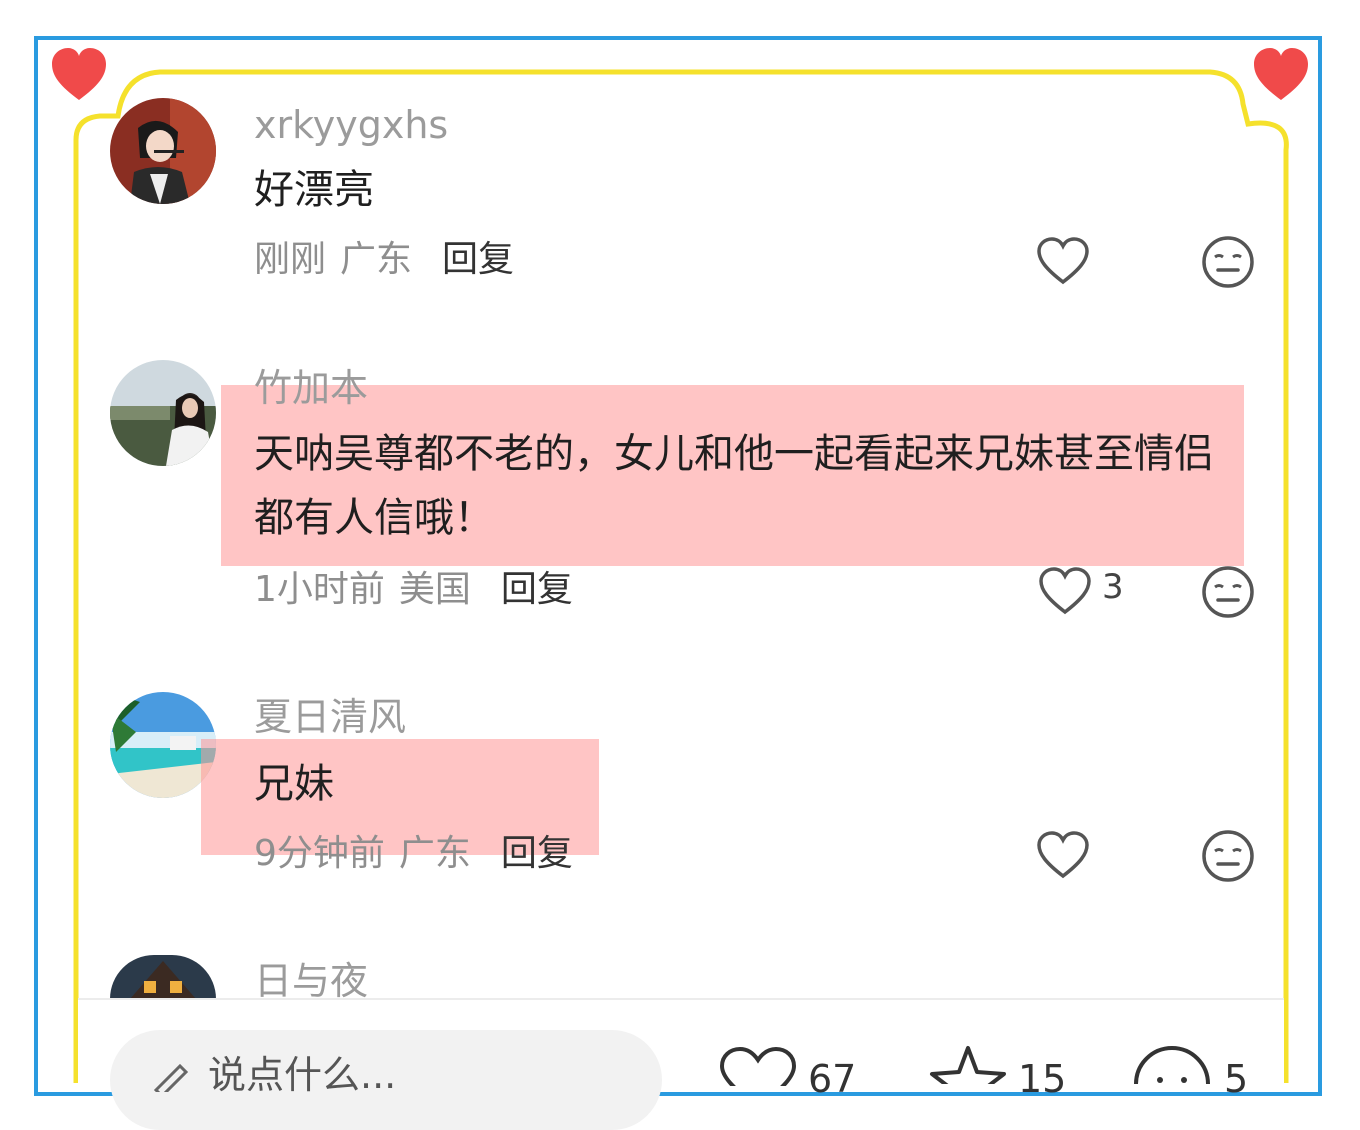 The height and width of the screenshot is (1130, 1360). Describe the element at coordinates (434, 589) in the screenshot. I see `comment-location: 美国` at that location.